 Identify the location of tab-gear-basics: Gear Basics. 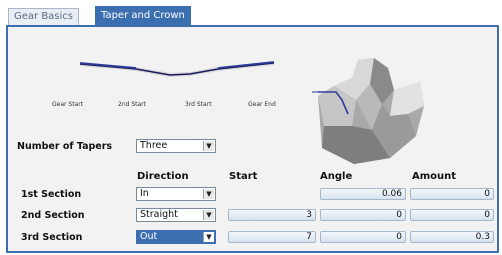
(44, 16).